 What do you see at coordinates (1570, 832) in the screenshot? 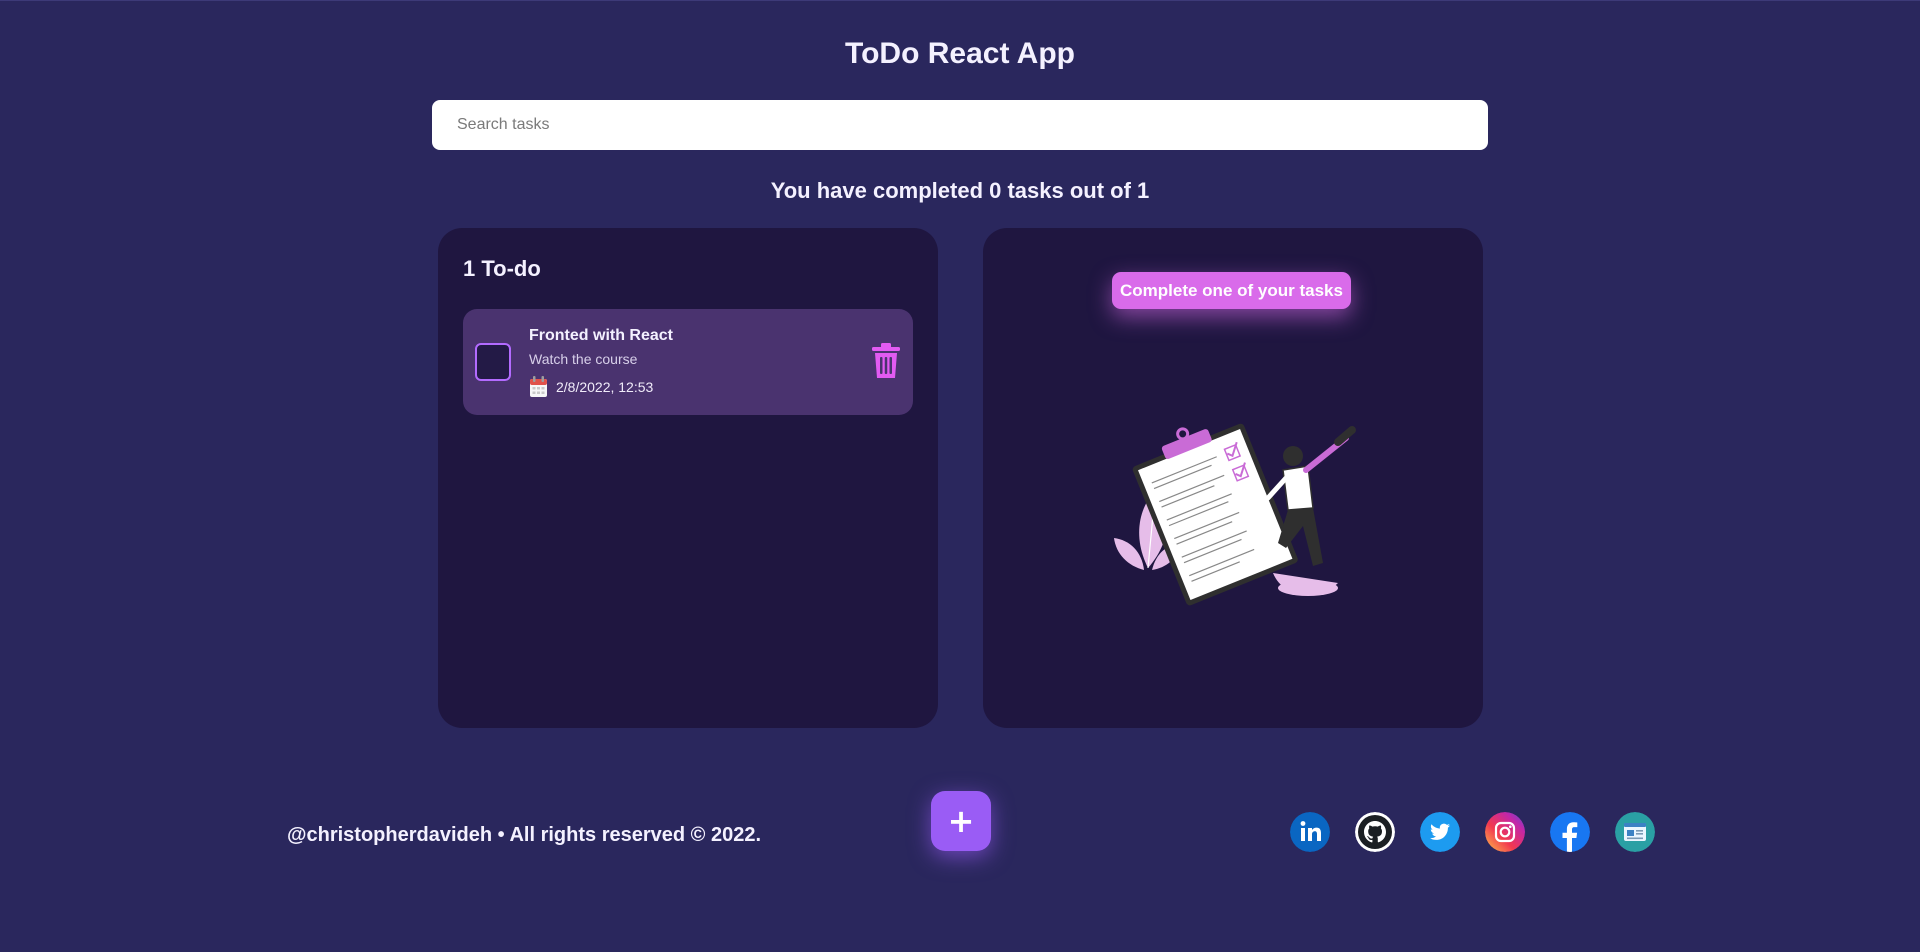
I see `facebook-icon` at bounding box center [1570, 832].